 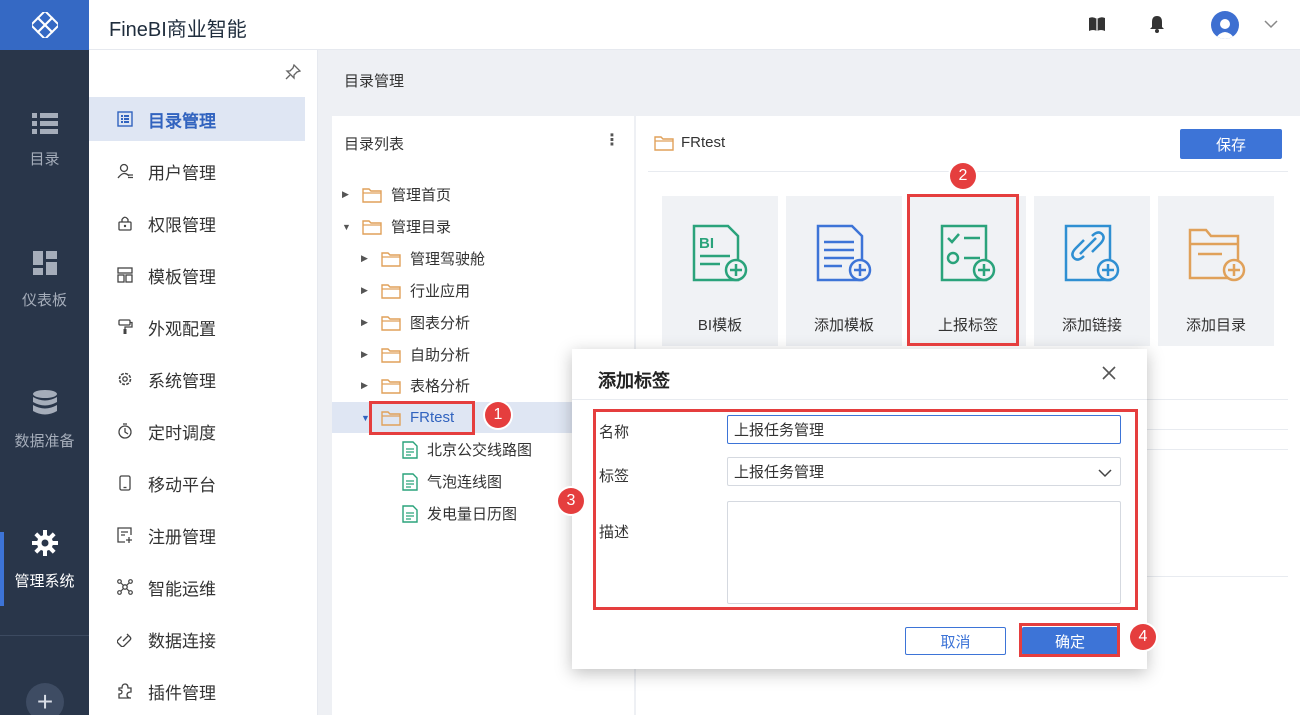 I want to click on template-icon, so click(x=125, y=275).